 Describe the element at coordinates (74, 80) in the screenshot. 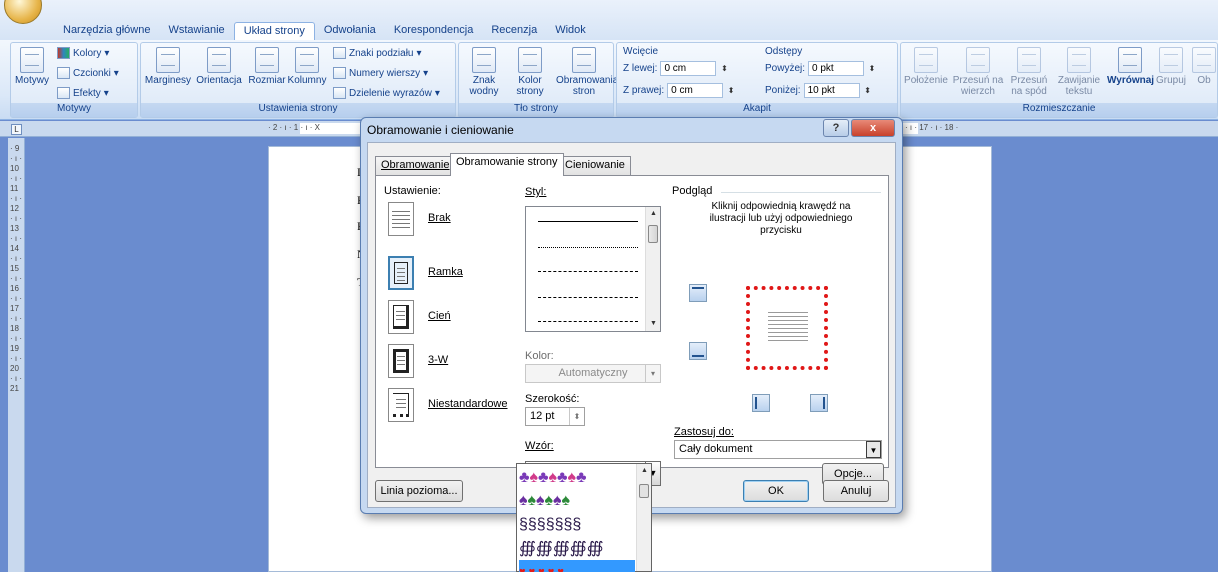

I see `group-themes: Motywy Kolory ▾ Czcionki ▾ Efekty ▾ Motywy` at that location.